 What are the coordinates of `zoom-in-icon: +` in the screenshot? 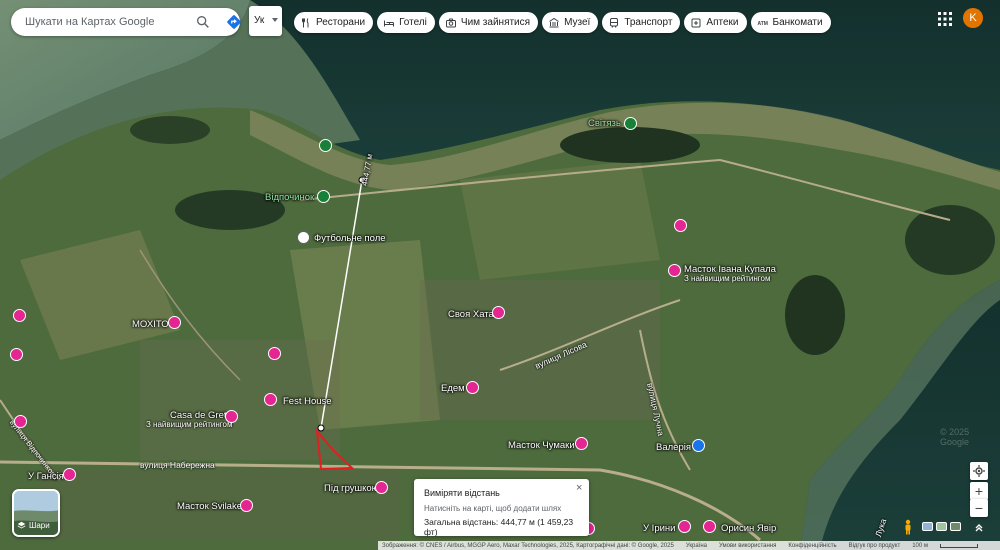 It's located at (979, 491).